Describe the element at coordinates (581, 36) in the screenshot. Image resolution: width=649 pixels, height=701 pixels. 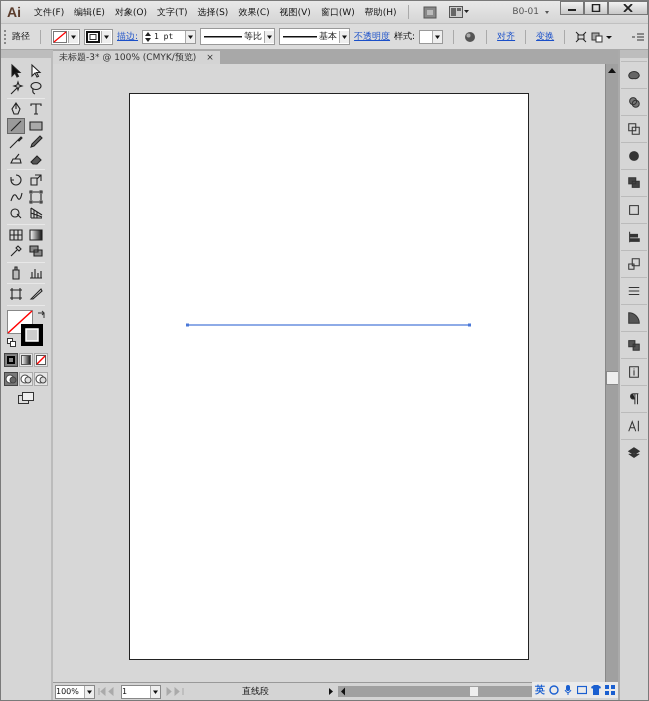
I see `isolate-icon` at that location.